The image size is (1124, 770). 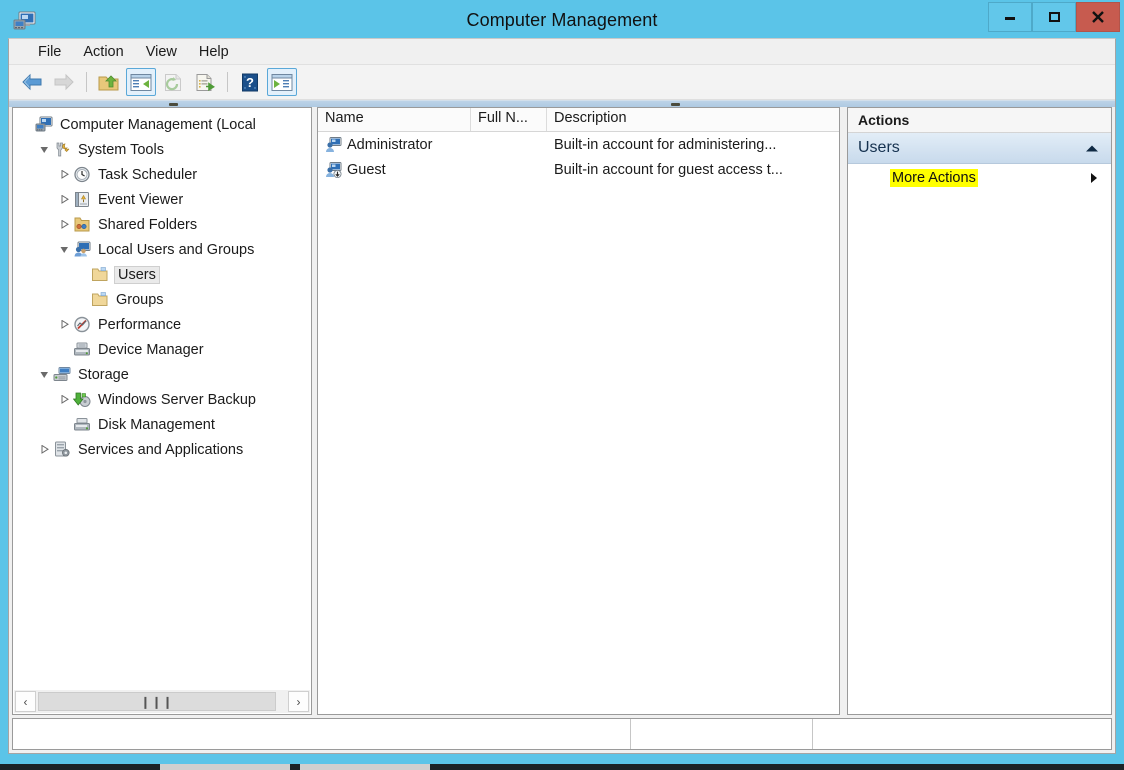 I want to click on device-manager-icon, so click(x=82, y=350).